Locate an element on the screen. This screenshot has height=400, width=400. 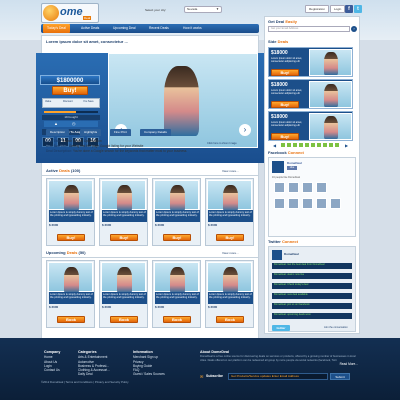
tab-highlights: Highlights is located at coordinates (91, 132).